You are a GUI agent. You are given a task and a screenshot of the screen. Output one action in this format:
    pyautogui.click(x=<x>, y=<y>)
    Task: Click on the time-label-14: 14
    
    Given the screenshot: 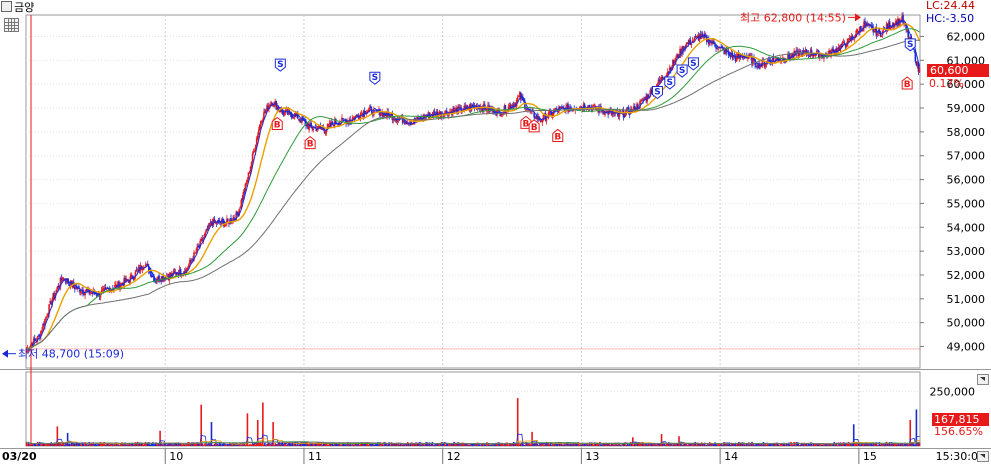 What is the action you would take?
    pyautogui.click(x=731, y=456)
    